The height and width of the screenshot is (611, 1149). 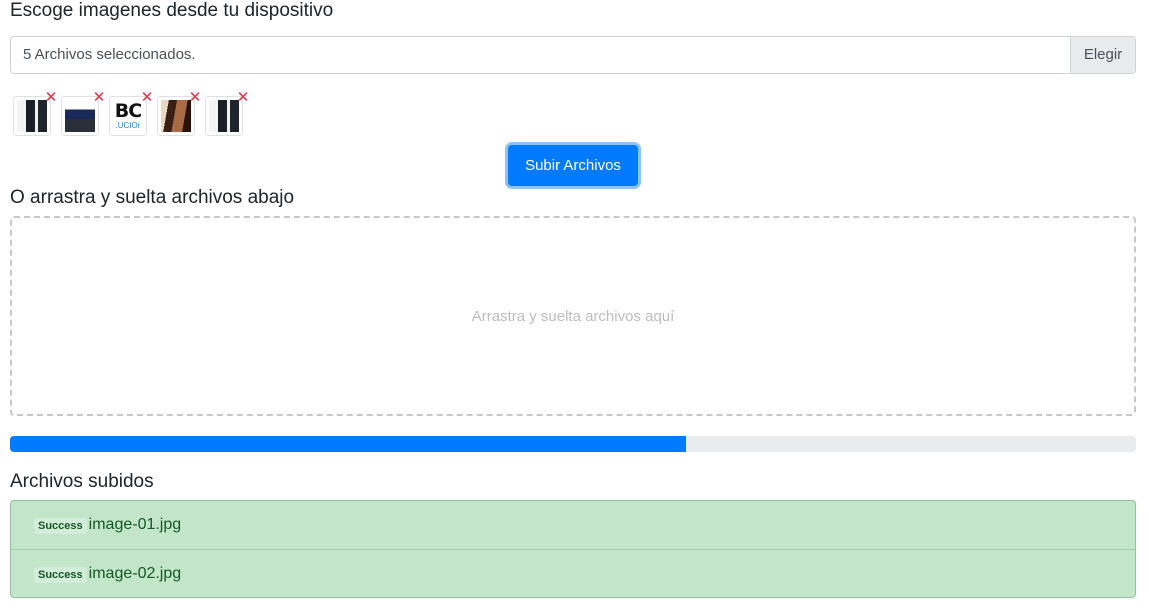 I want to click on upload-files-button: Subir Archivos, so click(x=573, y=165).